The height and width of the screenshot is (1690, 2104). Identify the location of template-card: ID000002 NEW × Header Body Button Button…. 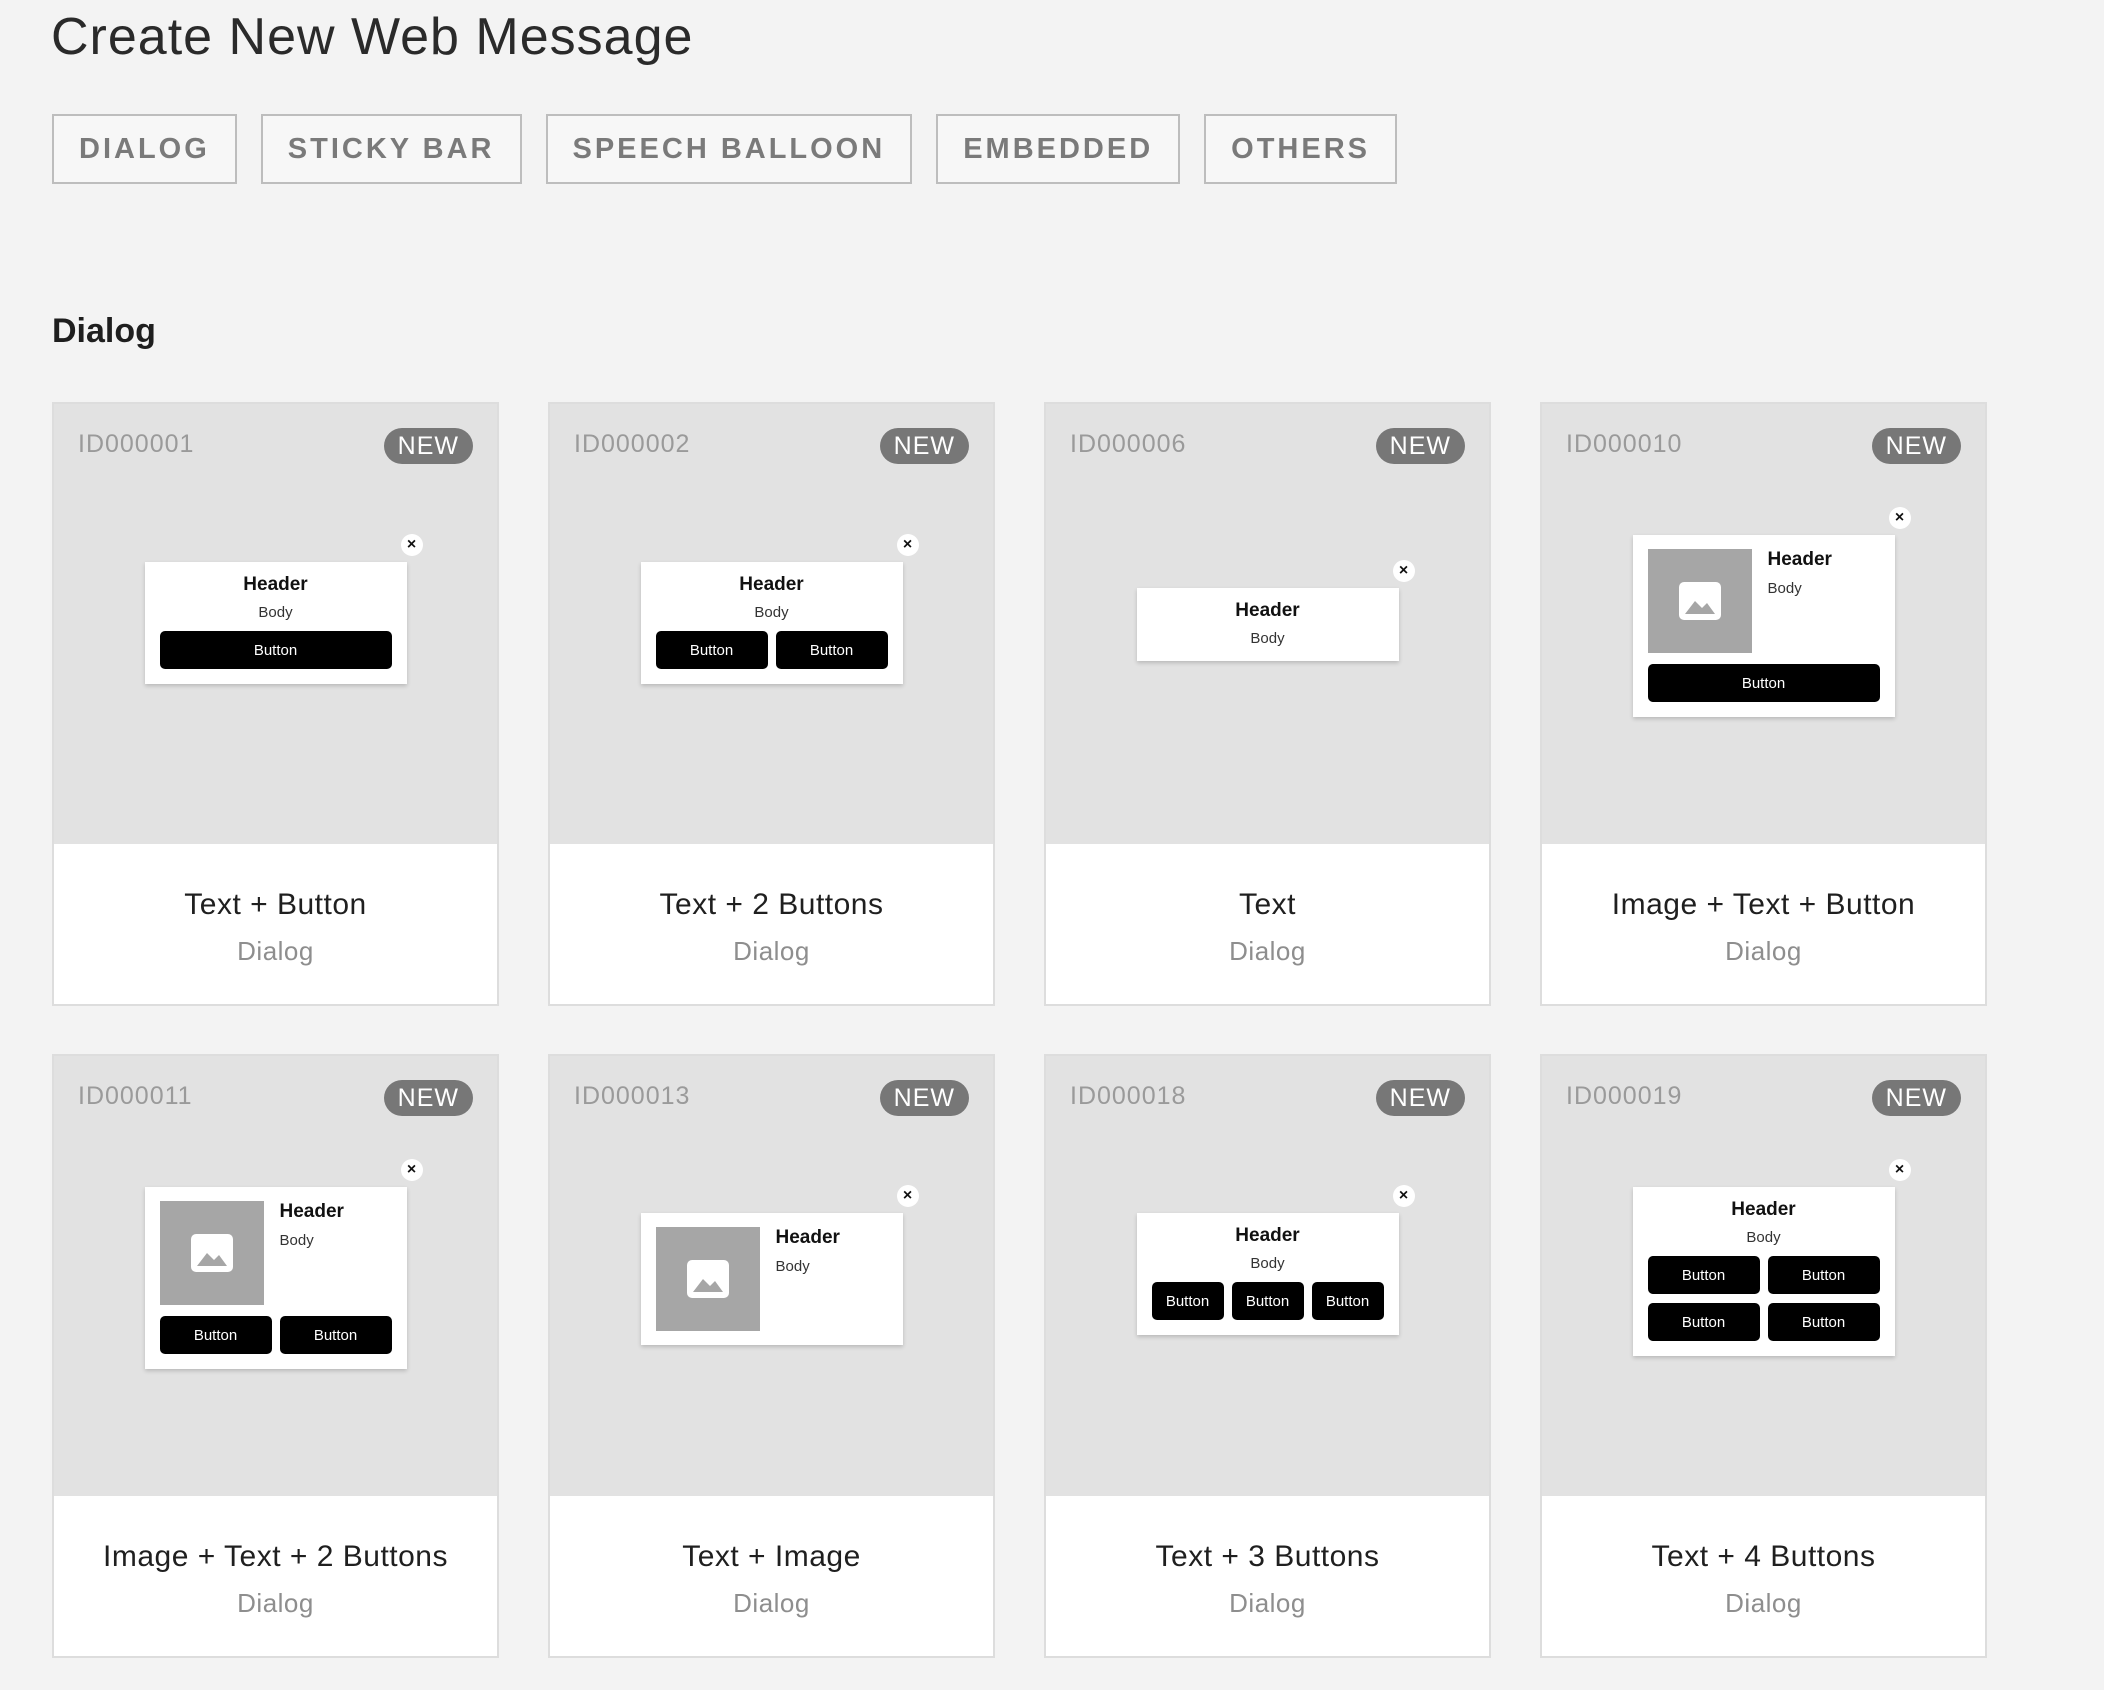
(771, 704).